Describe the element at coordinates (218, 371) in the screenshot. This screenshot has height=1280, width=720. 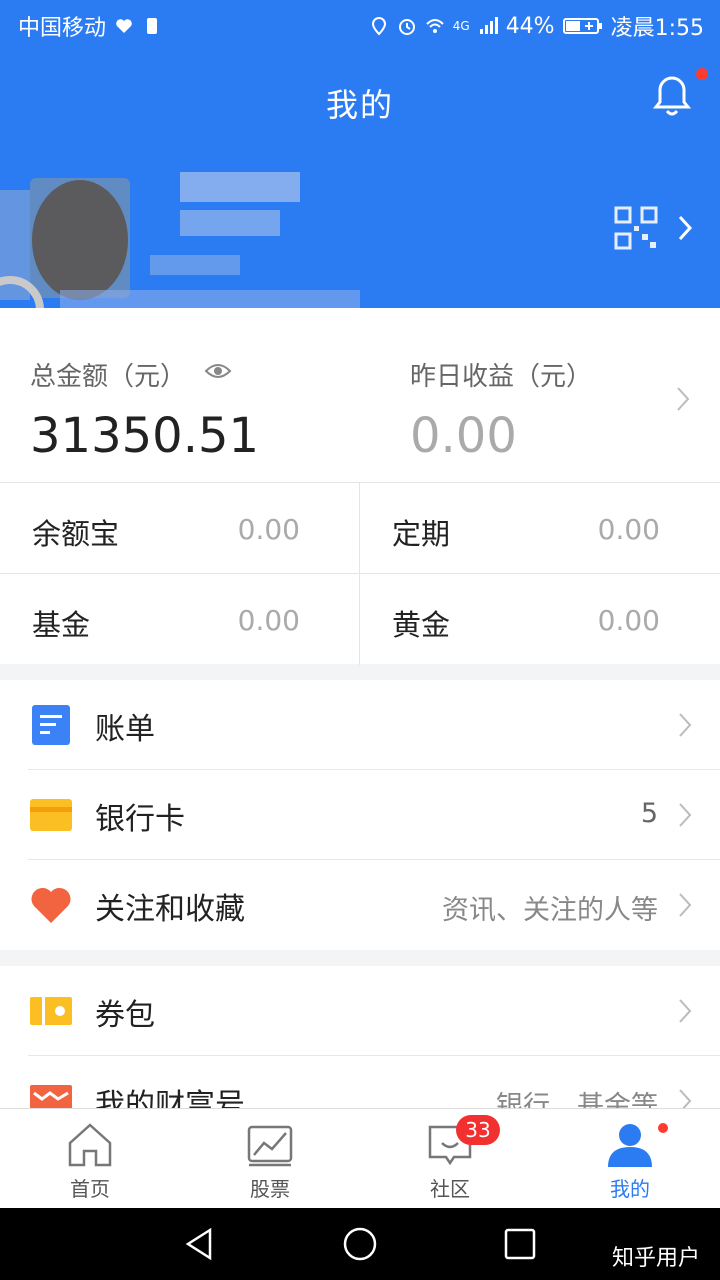
I see `eye-icon` at that location.